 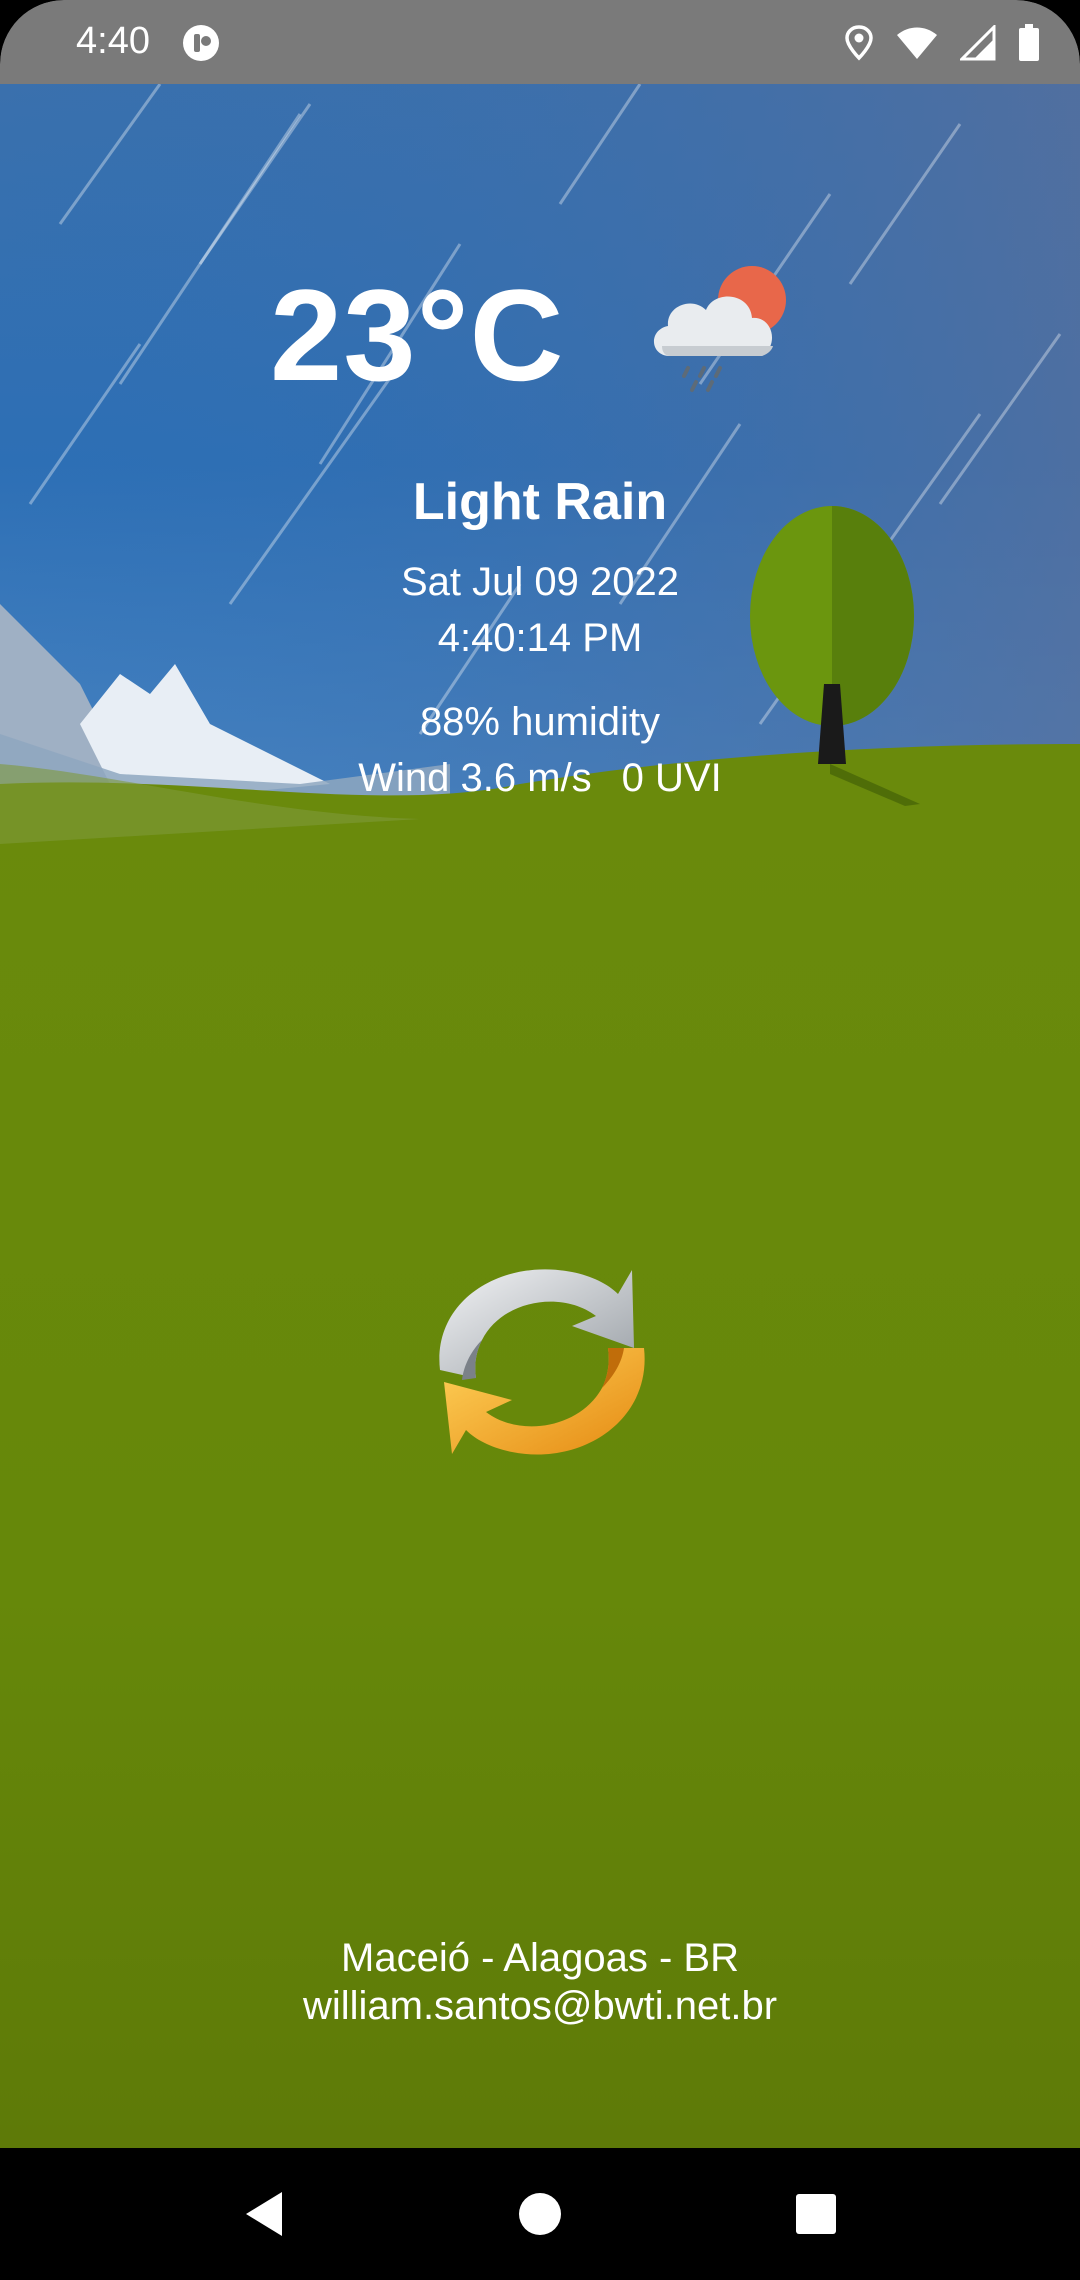 What do you see at coordinates (475, 778) in the screenshot?
I see `wind-label: Wind 3.6 m/s` at bounding box center [475, 778].